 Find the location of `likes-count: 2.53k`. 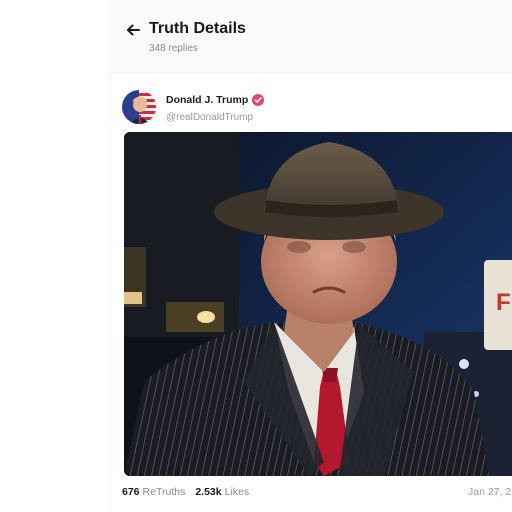

likes-count: 2.53k is located at coordinates (208, 492).